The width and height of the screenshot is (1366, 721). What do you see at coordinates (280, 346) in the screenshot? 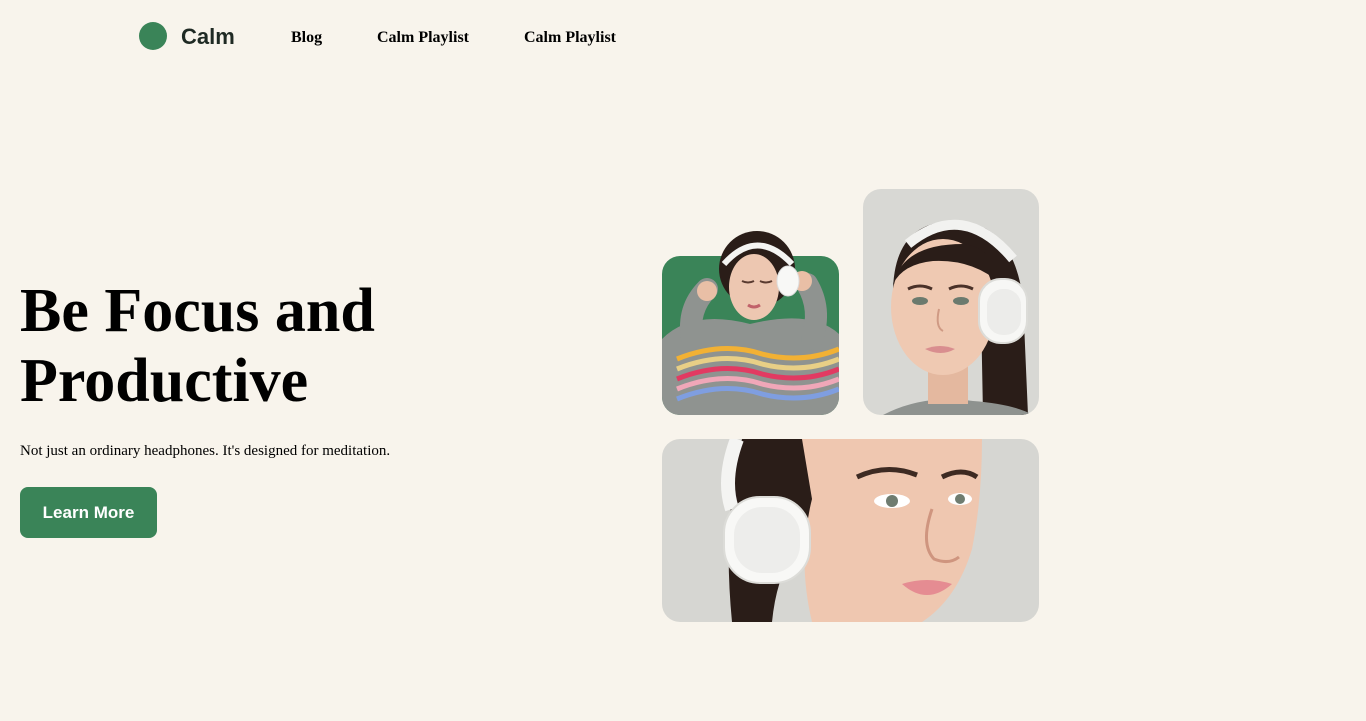
I see `hero-title: Be Focus and Productive` at bounding box center [280, 346].